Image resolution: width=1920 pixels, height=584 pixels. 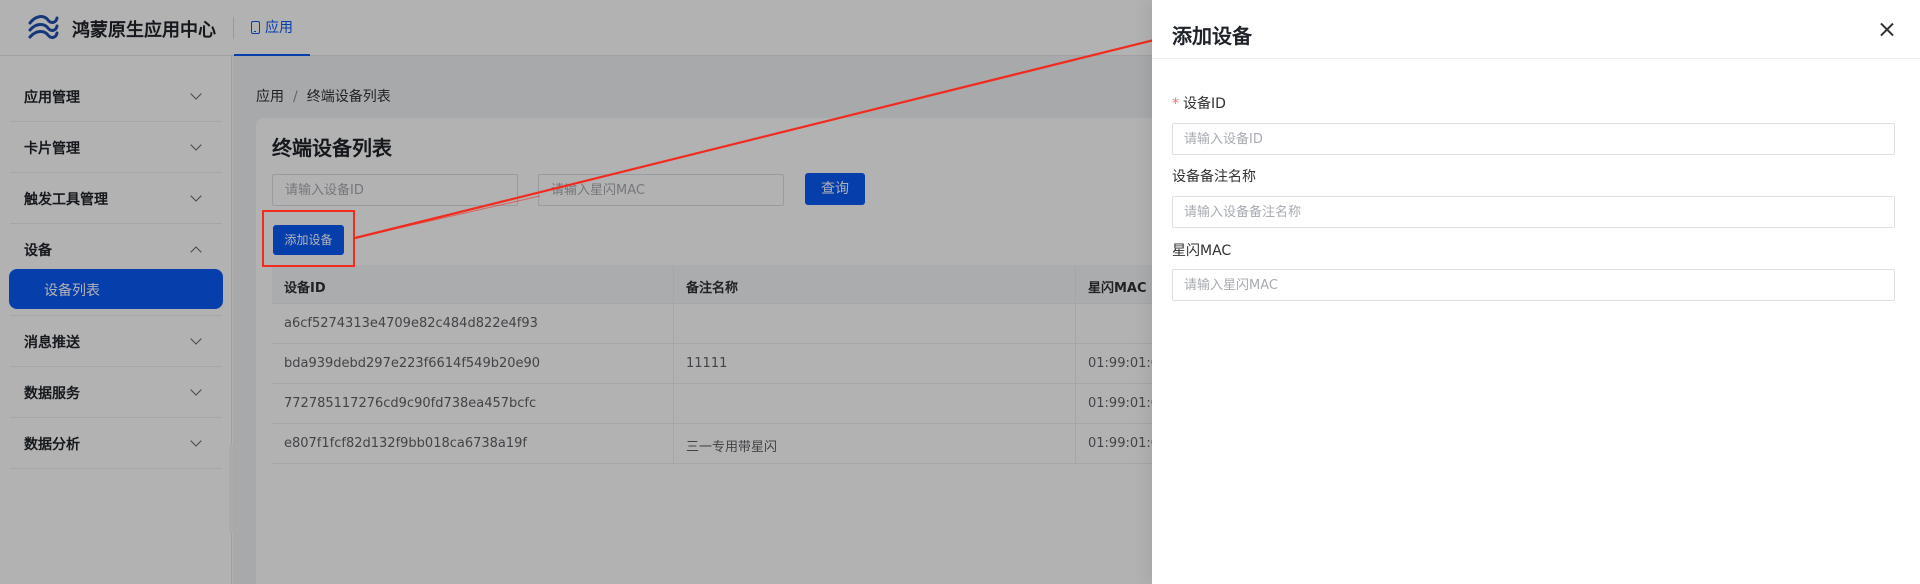 I want to click on mac-label-text: 星闪MAC, so click(x=1202, y=251).